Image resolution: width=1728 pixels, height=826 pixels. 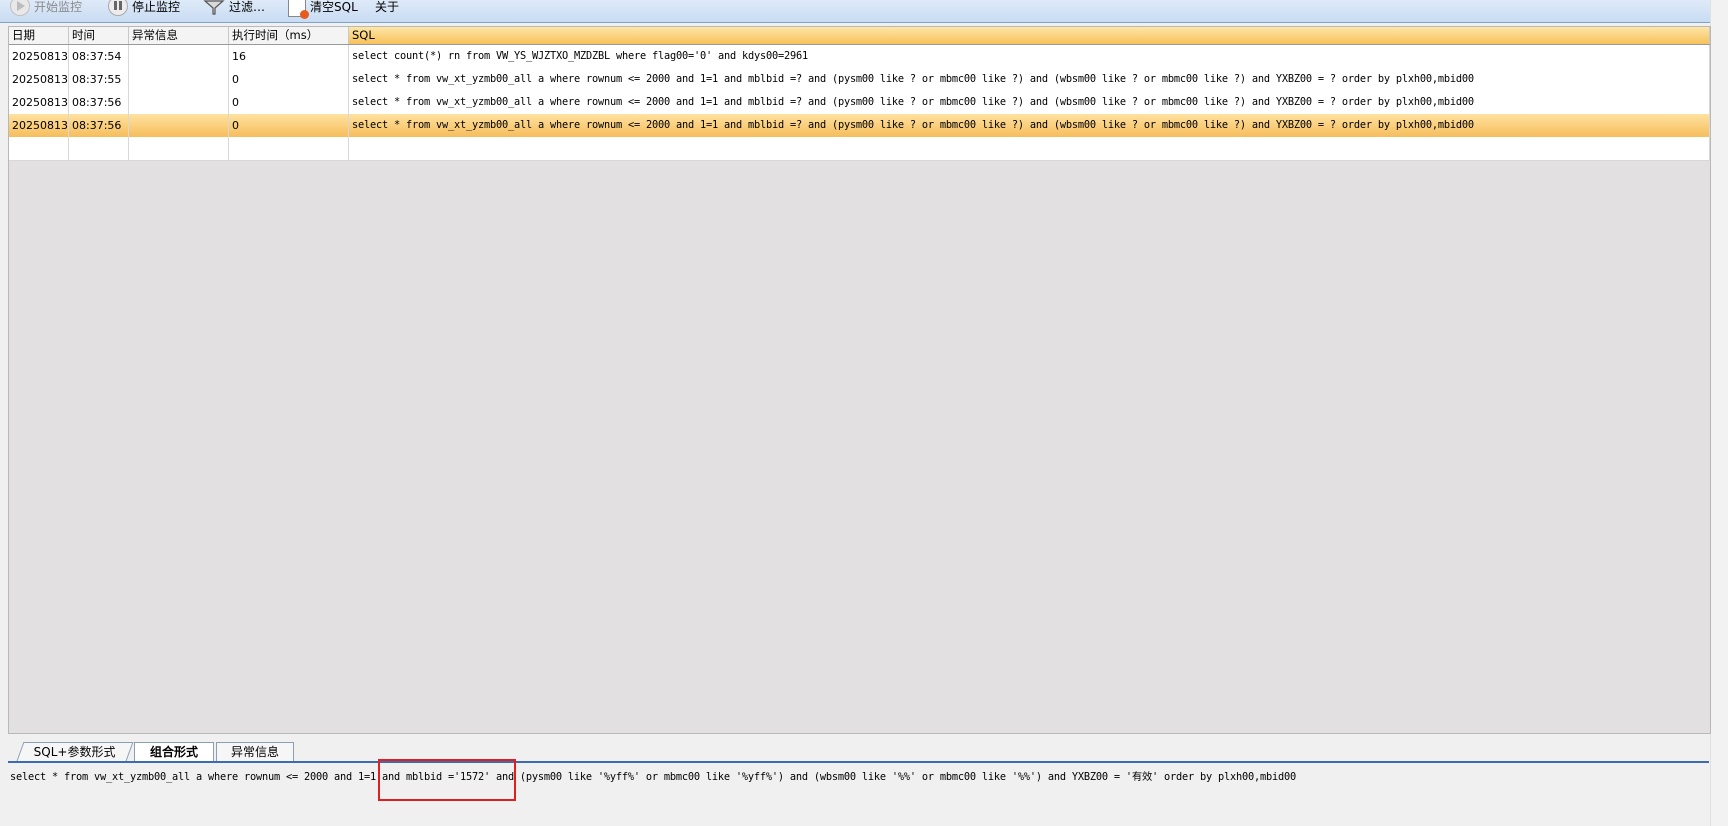 I want to click on window-edge-scrollbar, so click(x=1719, y=413).